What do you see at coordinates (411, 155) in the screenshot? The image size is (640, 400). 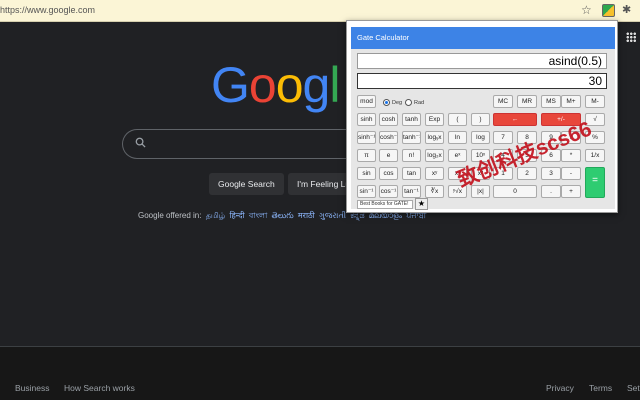 I see `factorial-button: n!` at bounding box center [411, 155].